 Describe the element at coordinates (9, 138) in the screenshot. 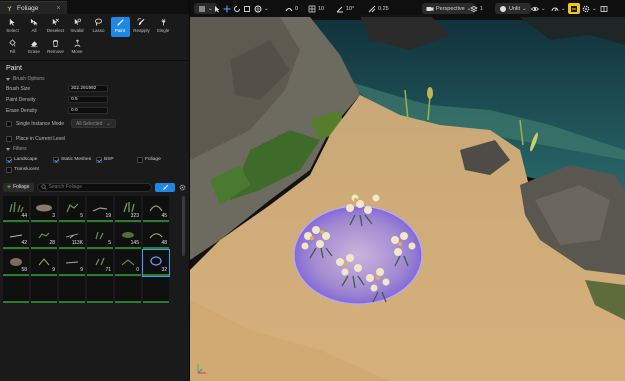

I see `place-in-level-checkbox` at that location.